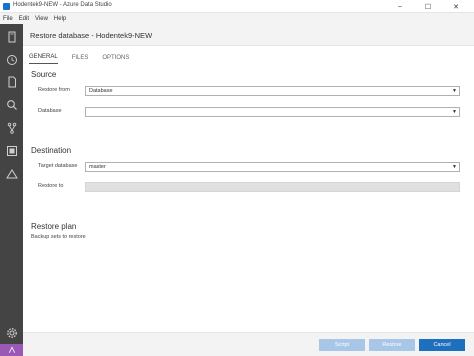  Describe the element at coordinates (272, 187) in the screenshot. I see `restore-to-input` at that location.